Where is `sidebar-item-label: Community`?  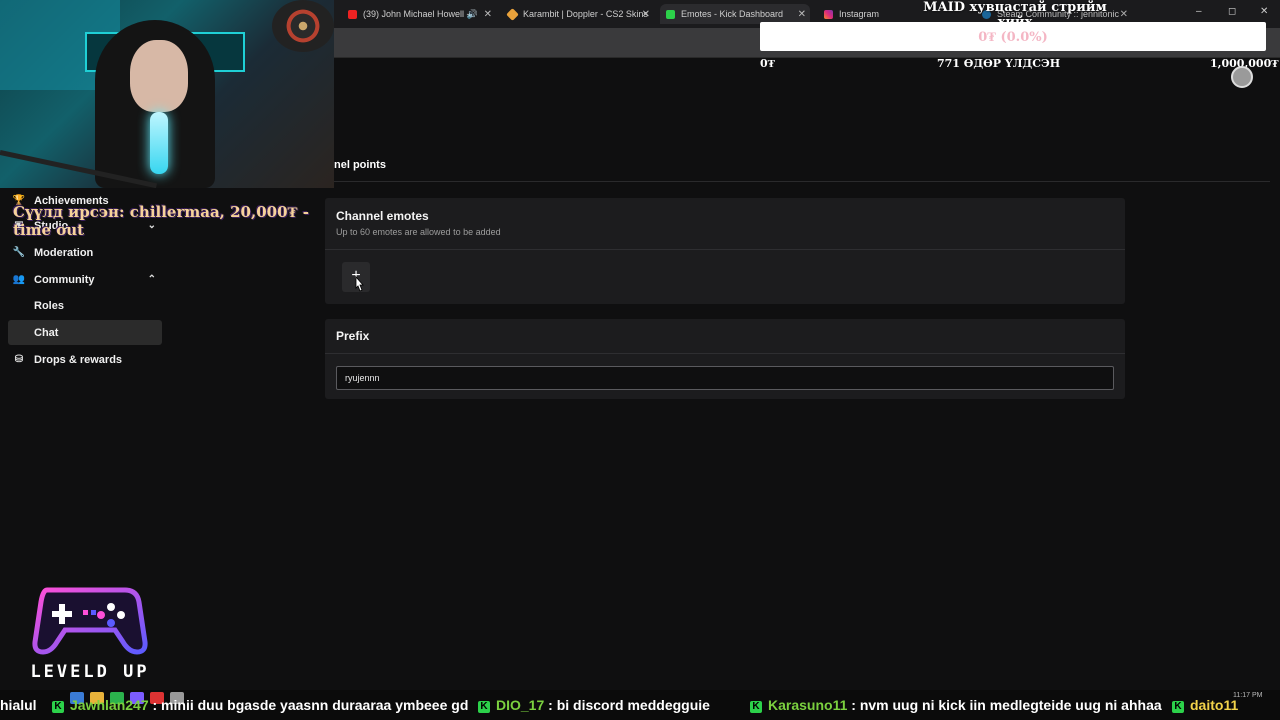
sidebar-item-label: Community is located at coordinates (64, 279).